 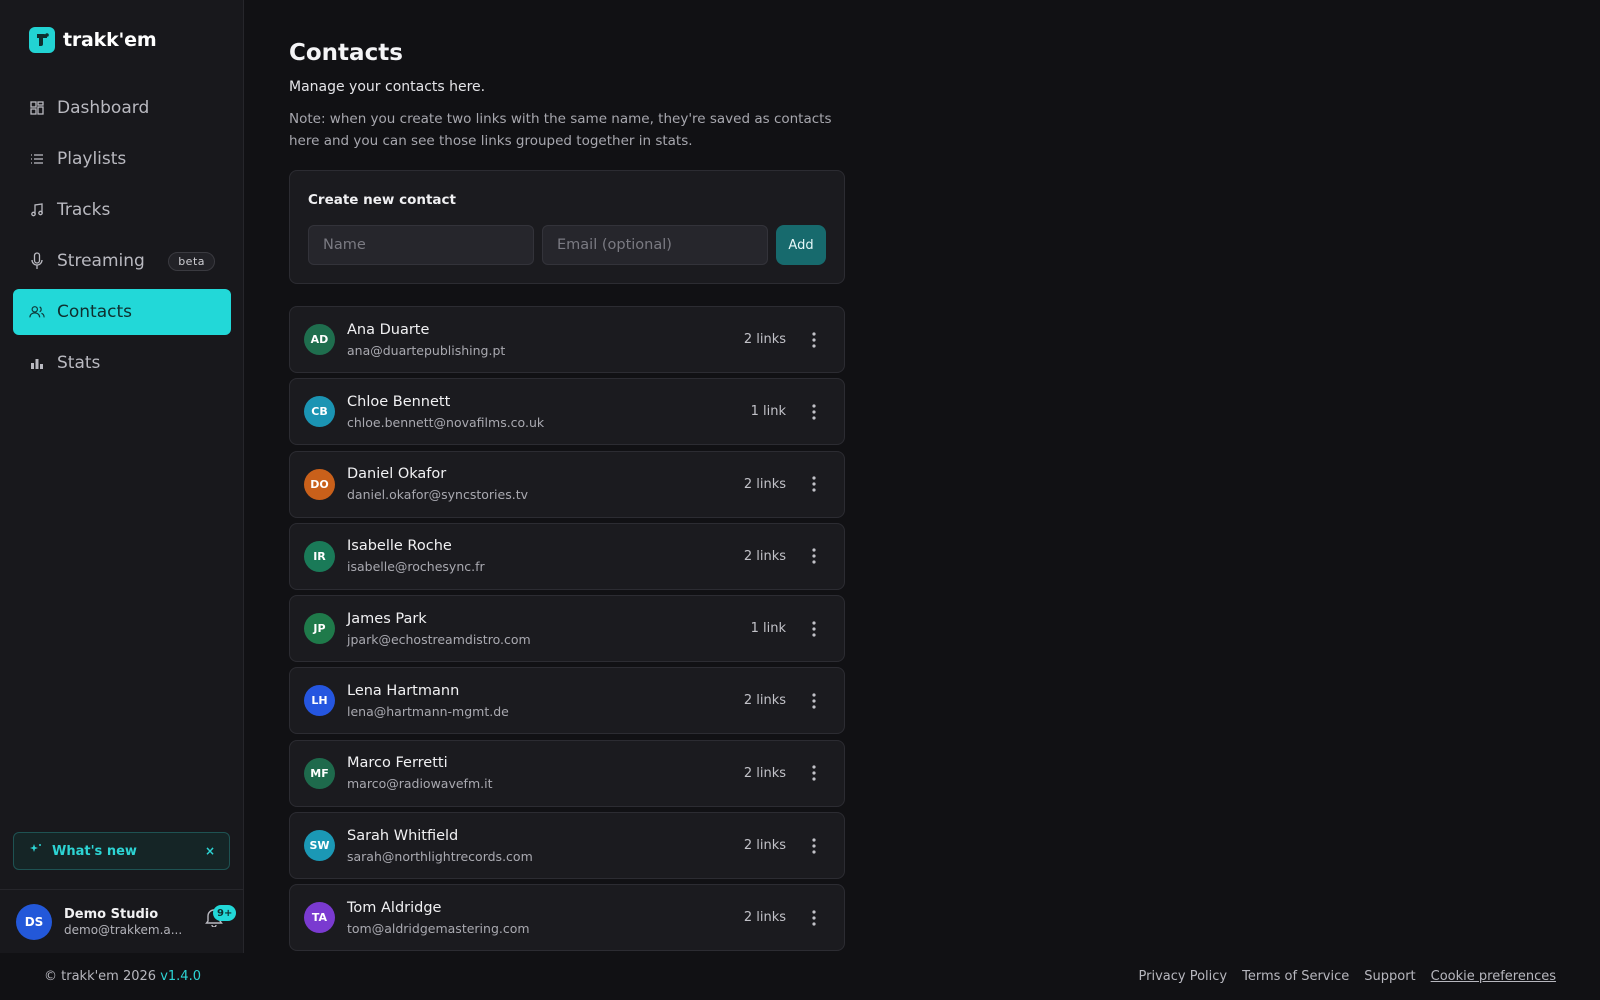 What do you see at coordinates (92, 159) in the screenshot?
I see `sidebar-item-label: Playlists` at bounding box center [92, 159].